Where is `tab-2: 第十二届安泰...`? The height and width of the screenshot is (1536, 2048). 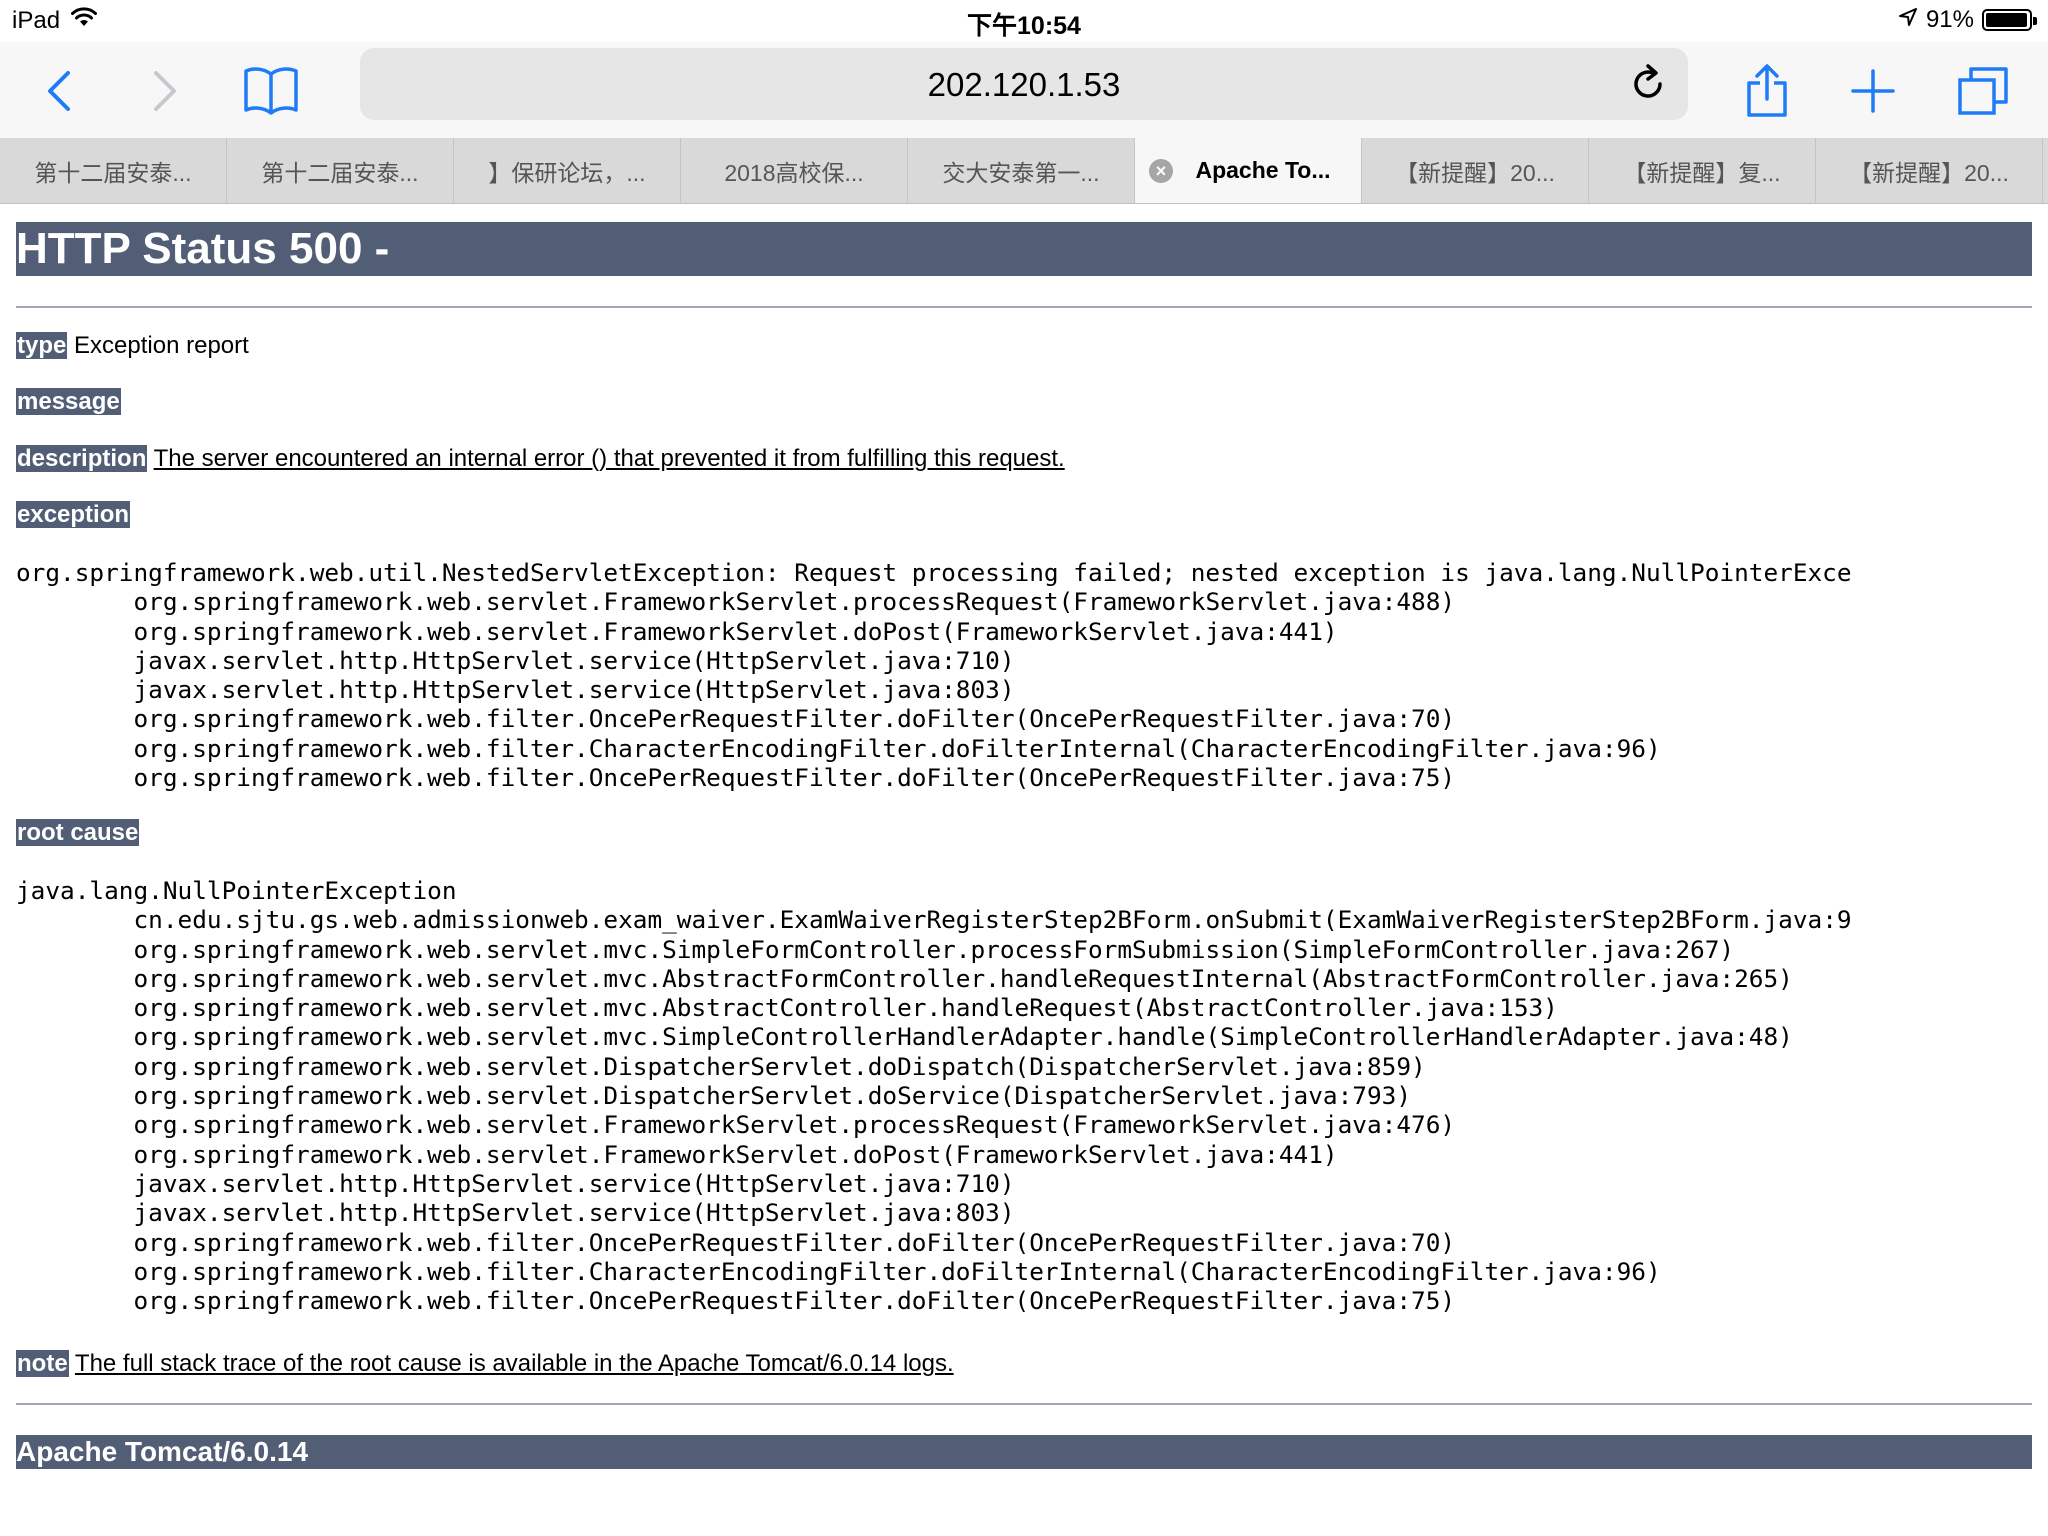
tab-2: 第十二届安泰... is located at coordinates (340, 170).